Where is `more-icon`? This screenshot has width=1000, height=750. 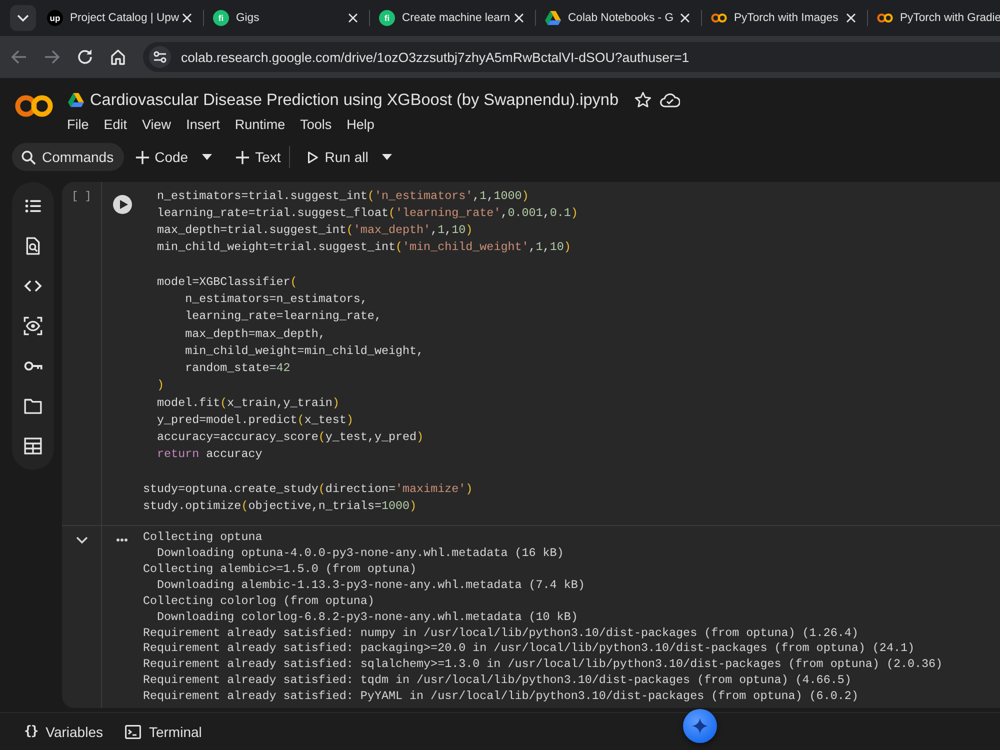
more-icon is located at coordinates (122, 540).